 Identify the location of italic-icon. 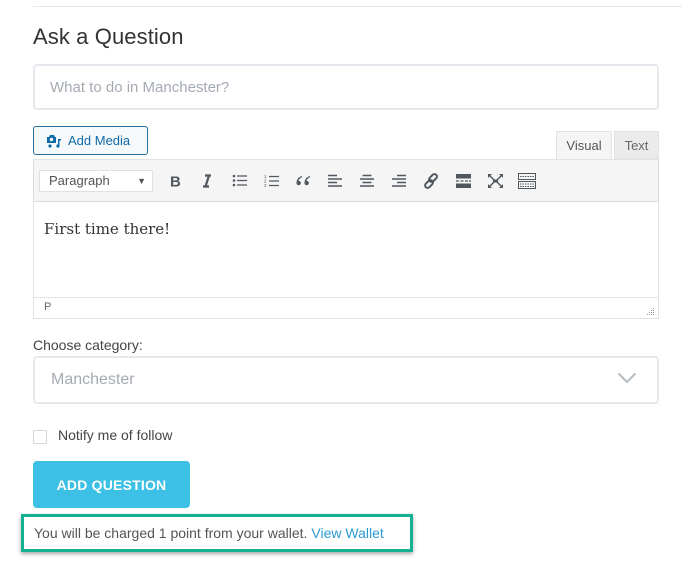
(207, 180).